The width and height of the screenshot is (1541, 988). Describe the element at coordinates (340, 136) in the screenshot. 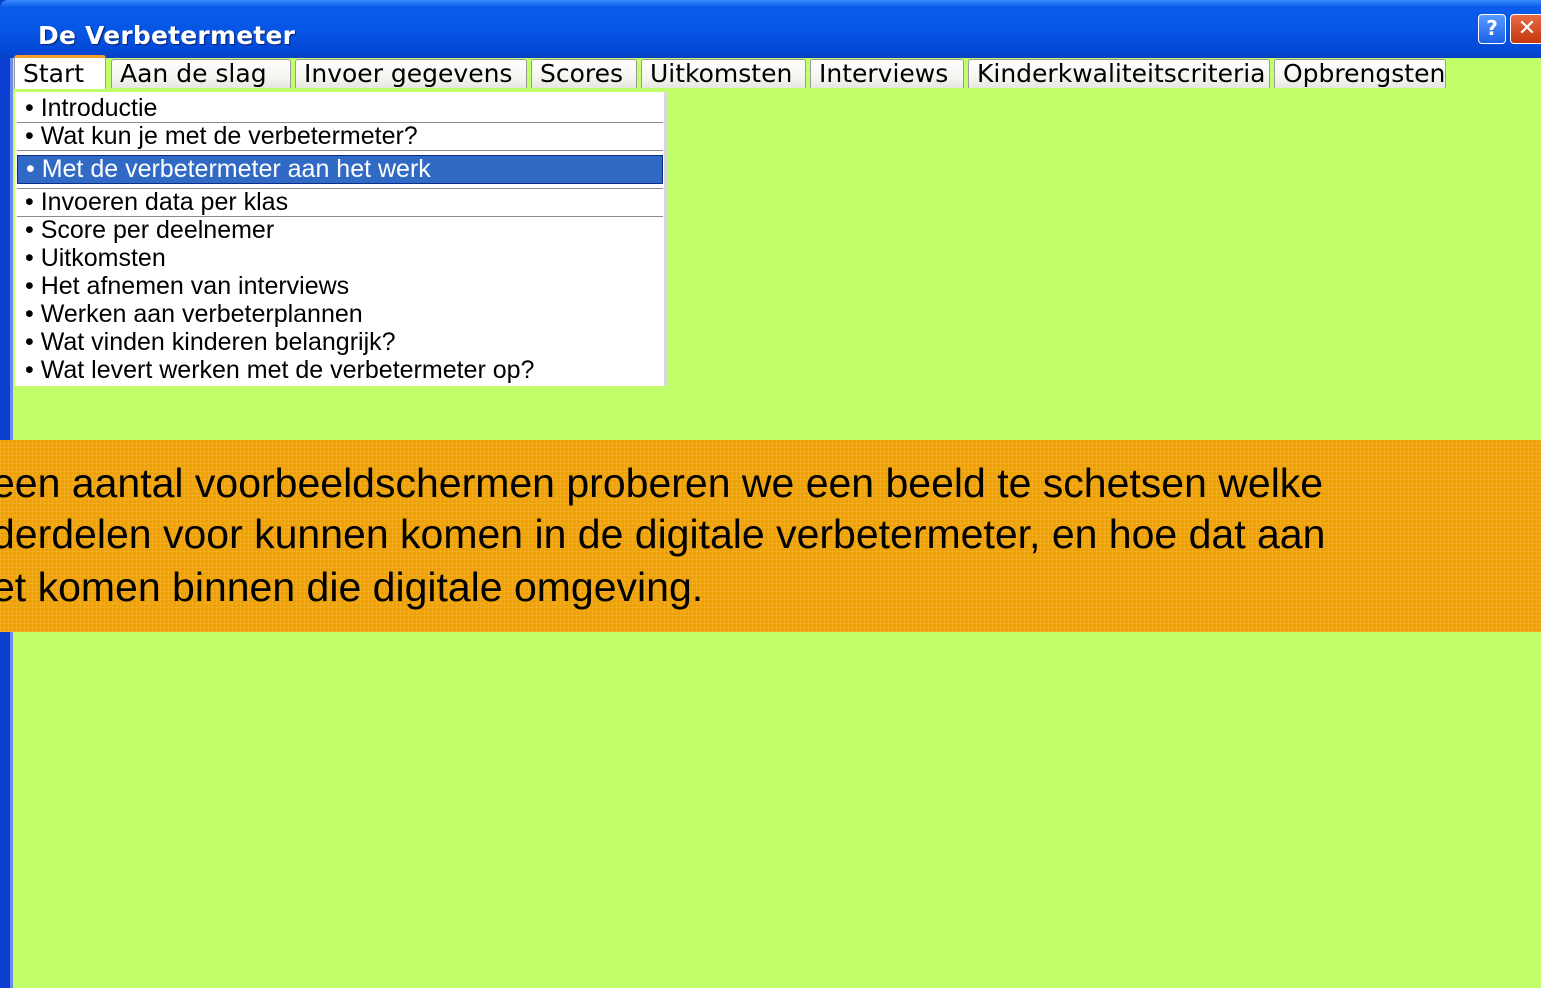

I see `list-item-wat-kun-je: • Wat kun je met de verbetermeter?` at that location.